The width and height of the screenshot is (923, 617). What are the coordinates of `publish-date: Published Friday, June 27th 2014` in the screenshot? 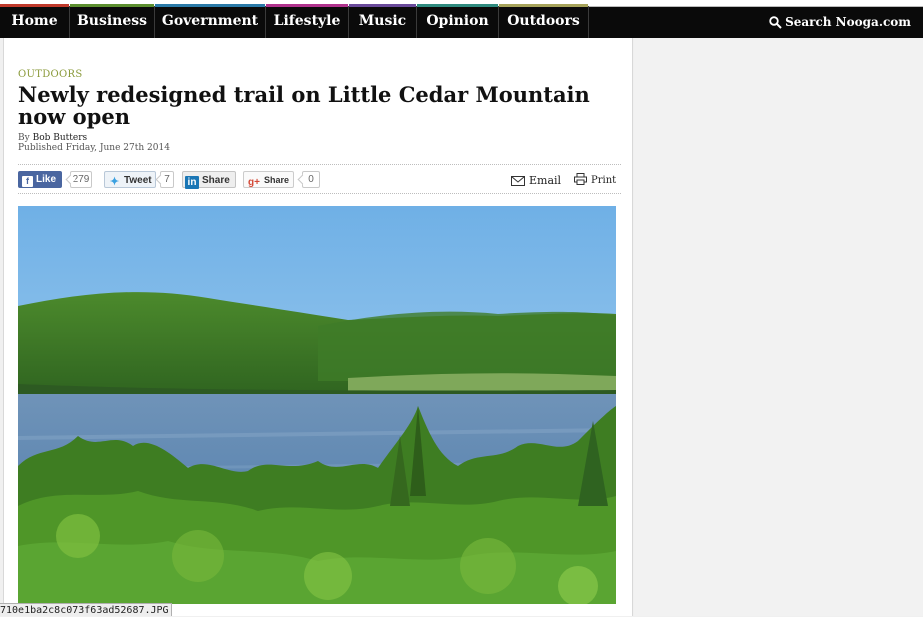 It's located at (94, 148).